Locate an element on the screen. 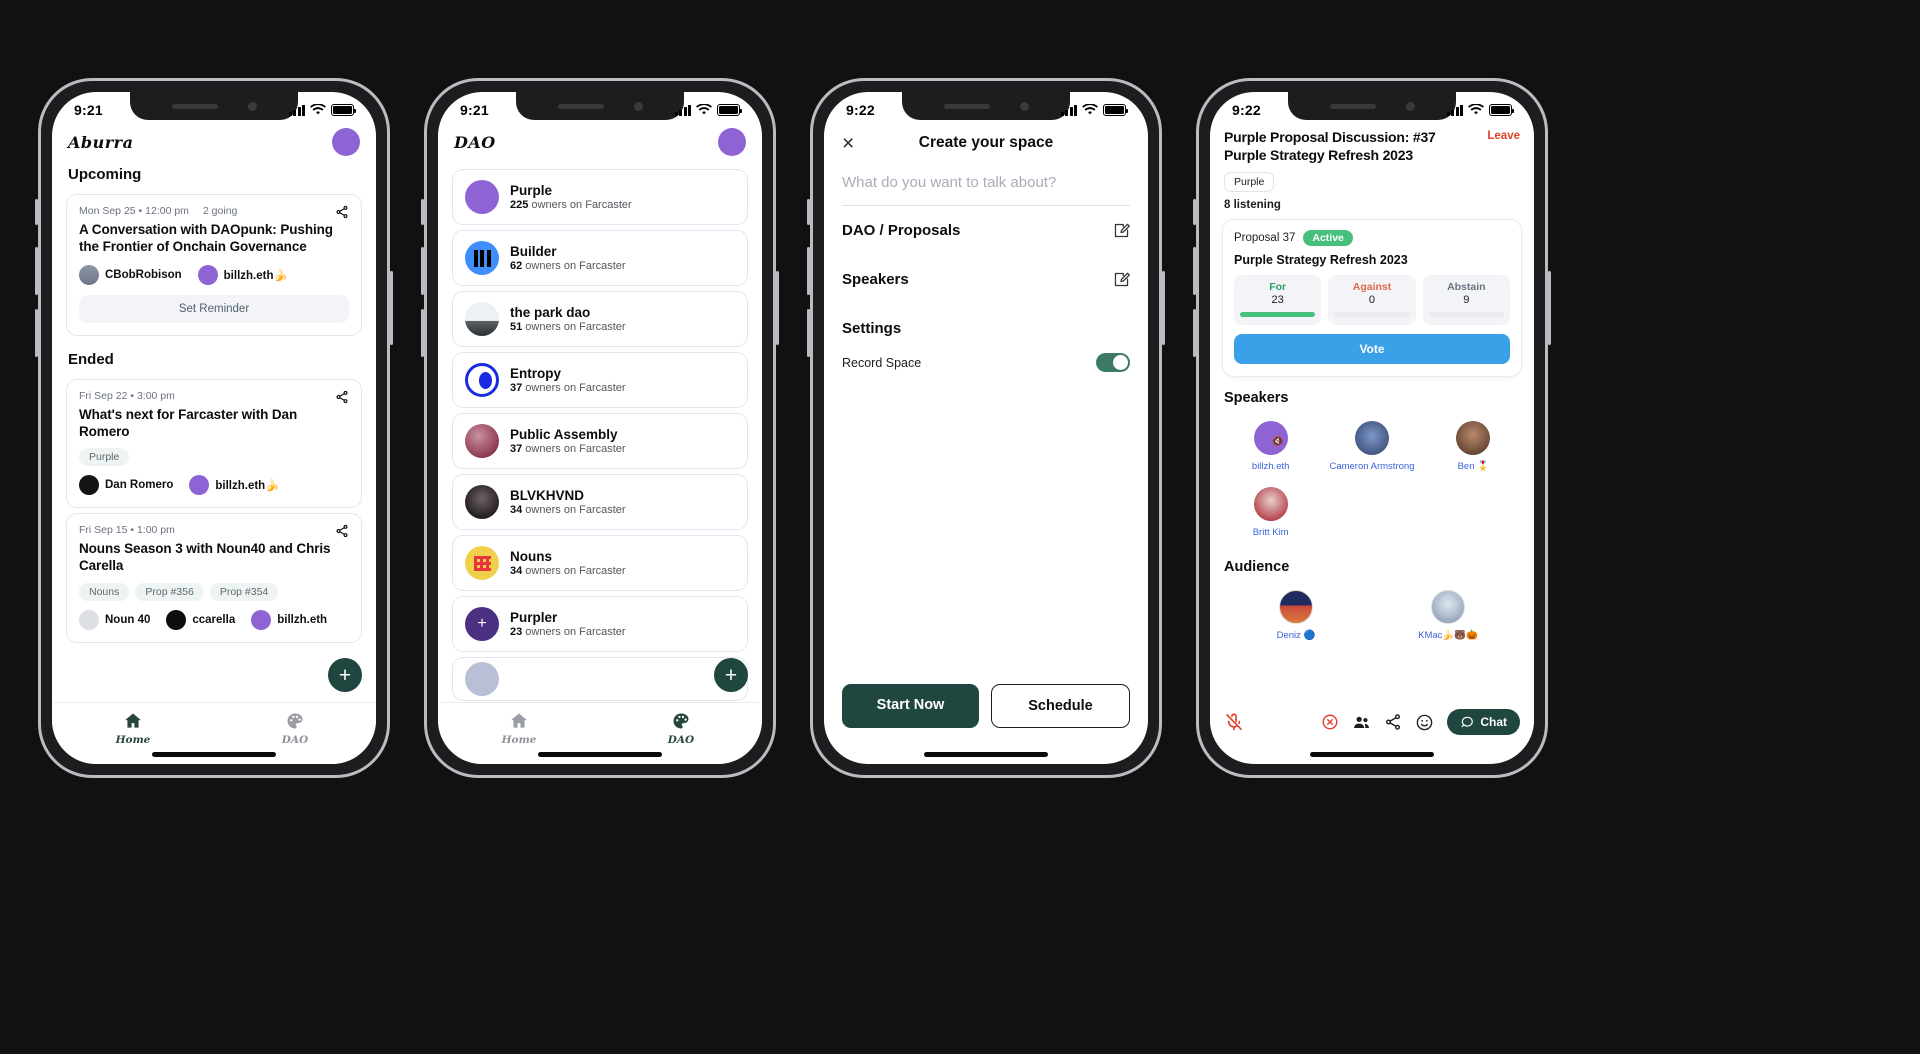 This screenshot has width=1920, height=1054. speakers-row: Speakers is located at coordinates (986, 279).